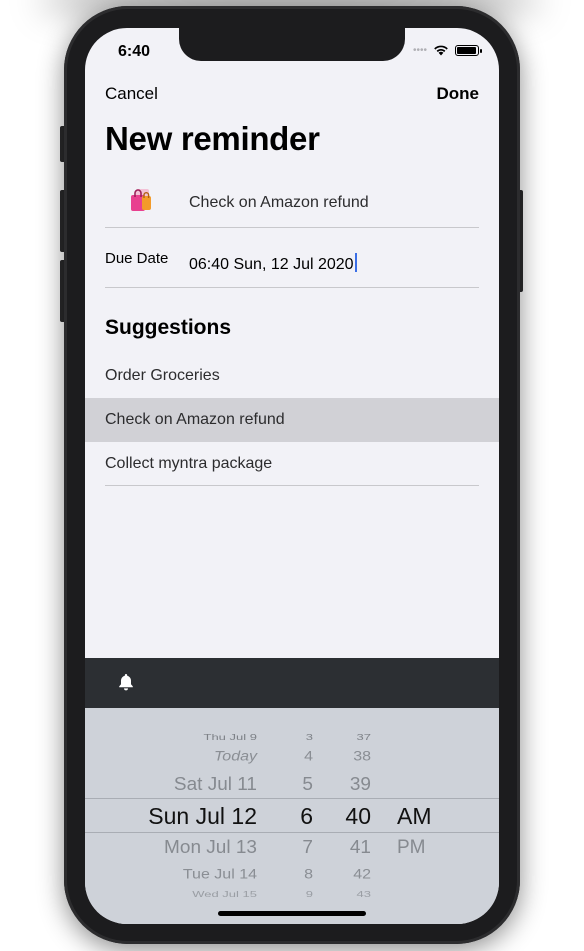 The height and width of the screenshot is (951, 584). Describe the element at coordinates (307, 784) in the screenshot. I see `picker-hours-option: 5` at that location.